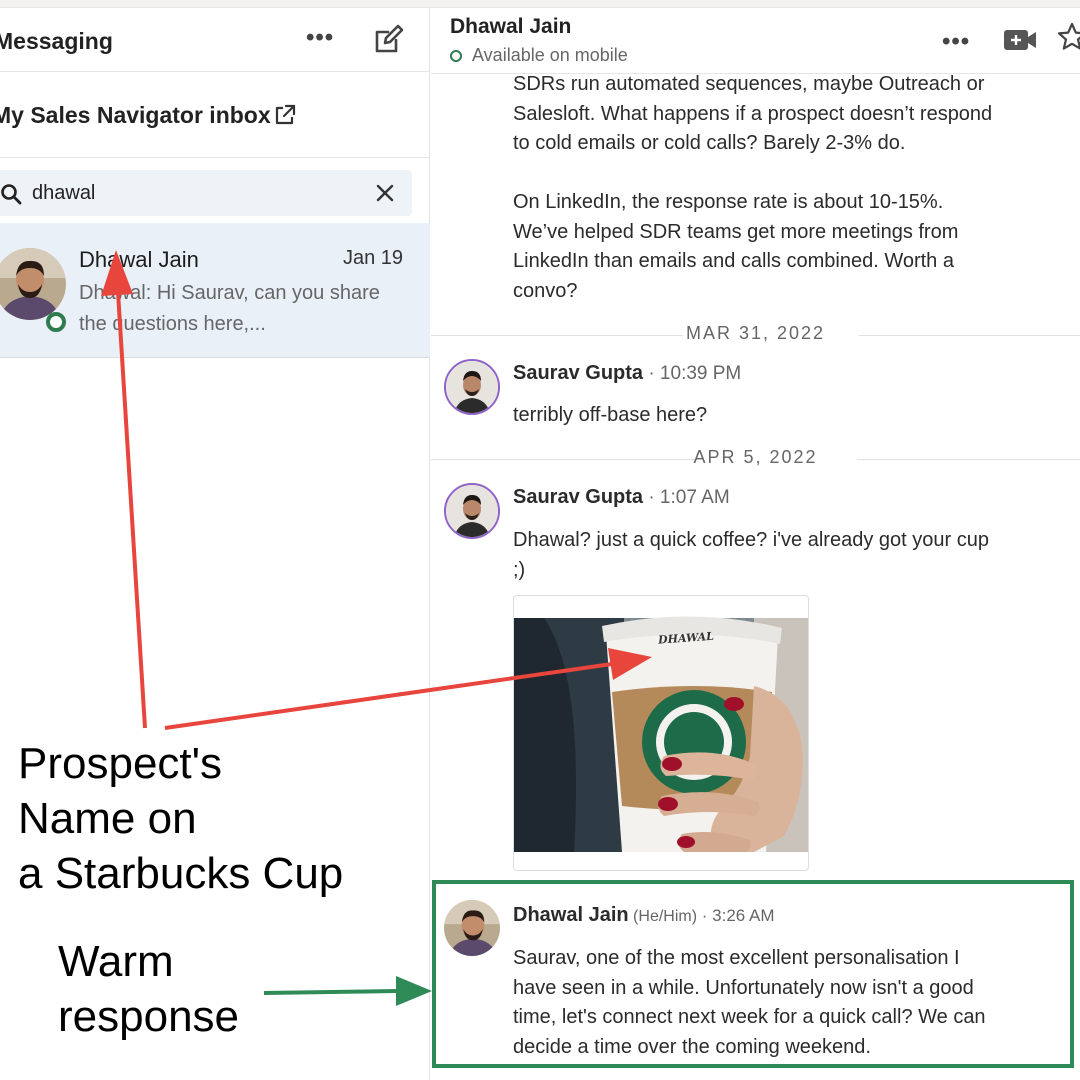  What do you see at coordinates (107, 818) in the screenshot?
I see `annotation-line: Name on` at bounding box center [107, 818].